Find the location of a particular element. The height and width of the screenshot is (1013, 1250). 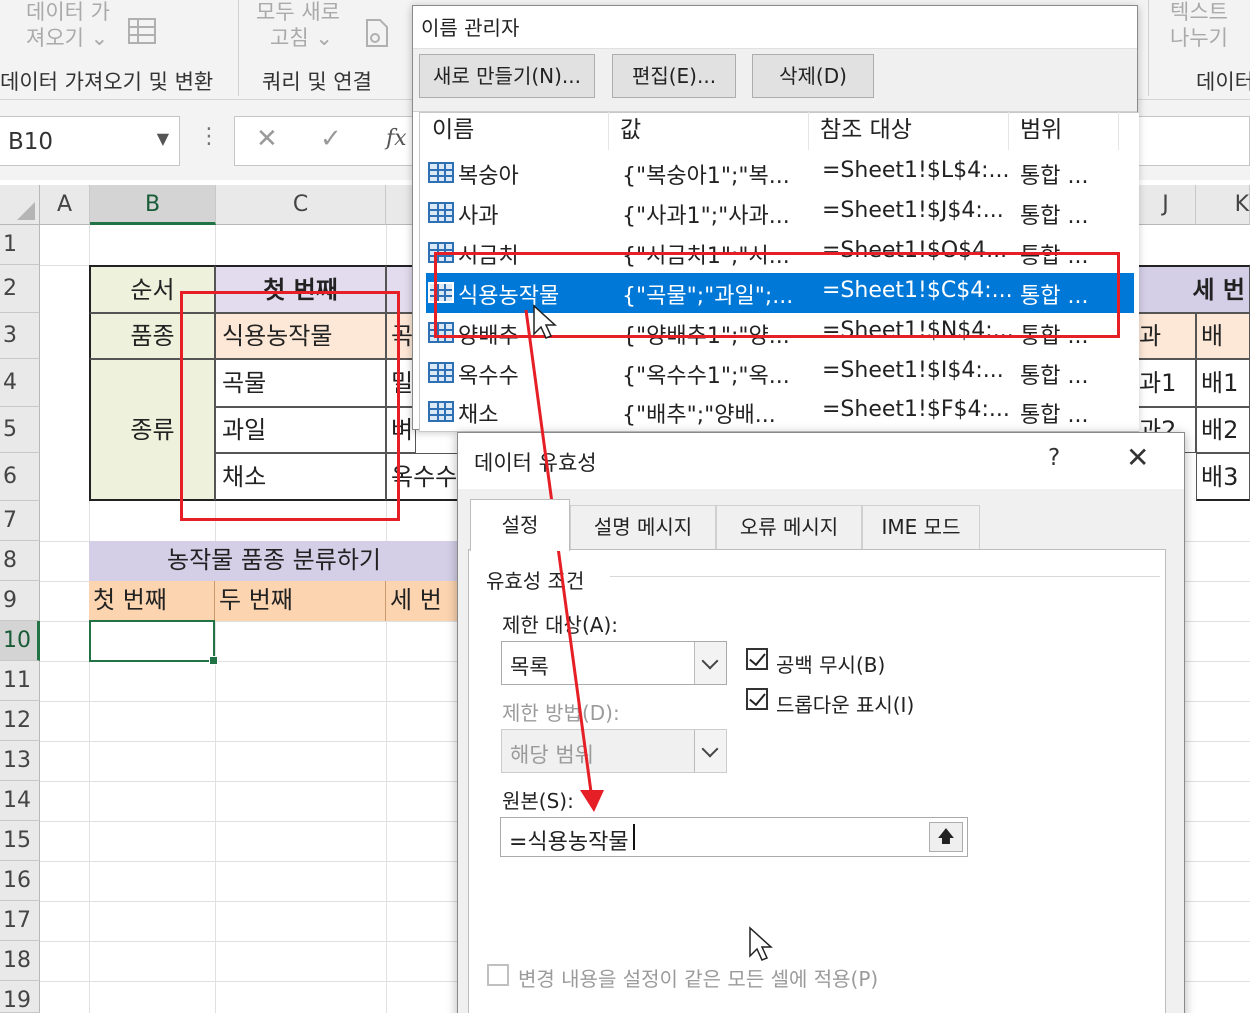

annotation-arrow-head is located at coordinates (592, 801).